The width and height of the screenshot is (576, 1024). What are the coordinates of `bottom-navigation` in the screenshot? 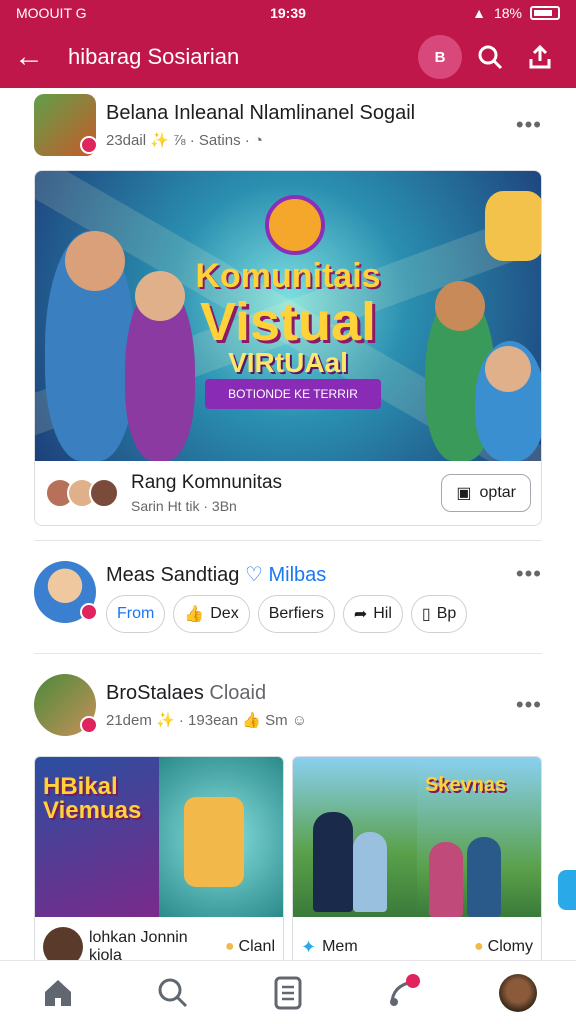 It's located at (288, 992).